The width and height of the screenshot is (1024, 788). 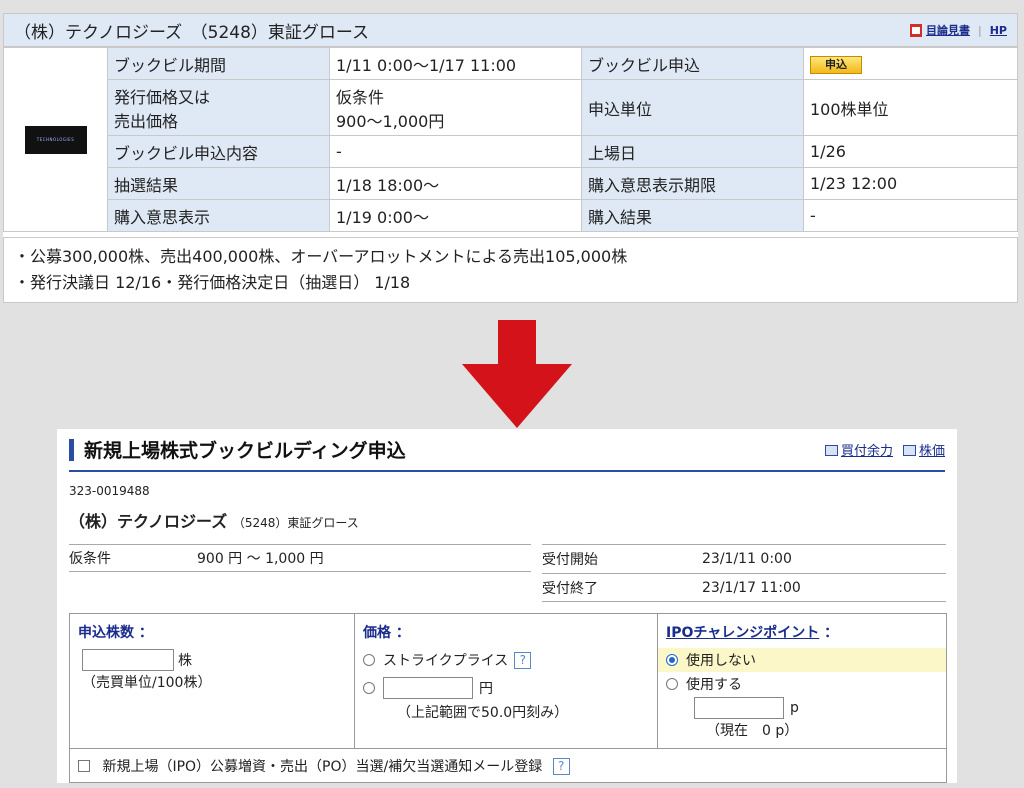 I want to click on label-purchase-intent: 購入意思表示, so click(x=218, y=215).